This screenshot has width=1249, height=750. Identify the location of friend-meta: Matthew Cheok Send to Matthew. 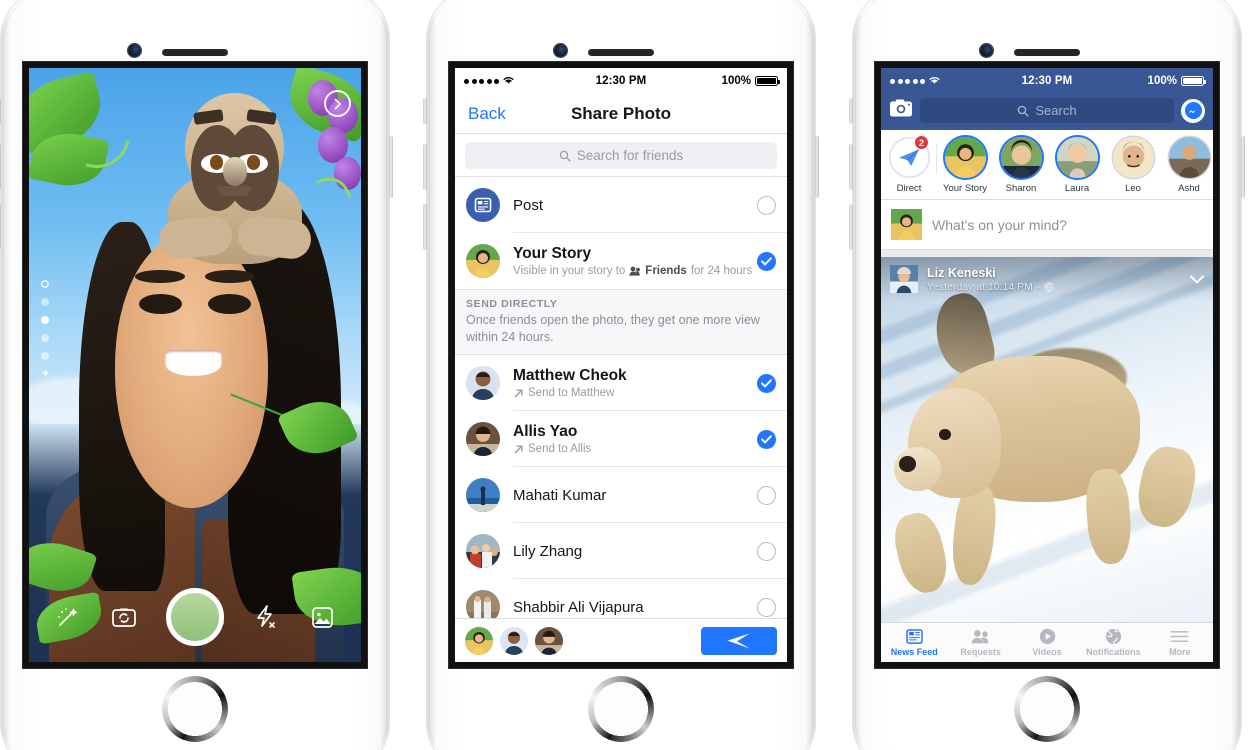
(635, 383).